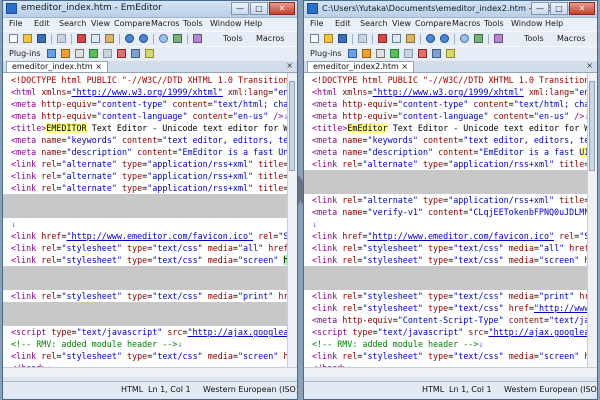 This screenshot has height=400, width=600. What do you see at coordinates (450, 39) in the screenshot?
I see `standard-toolbar: Tools Macros` at bounding box center [450, 39].